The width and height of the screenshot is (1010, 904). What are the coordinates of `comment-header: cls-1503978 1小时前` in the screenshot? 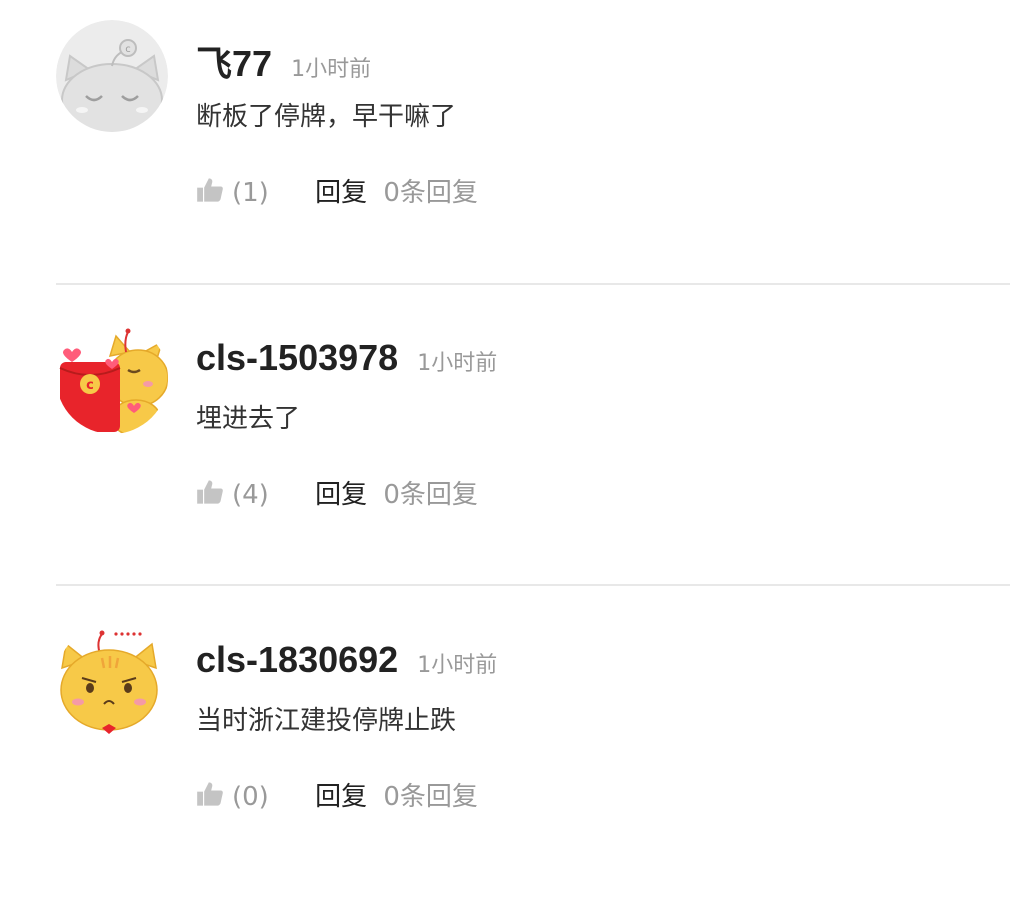 It's located at (346, 359).